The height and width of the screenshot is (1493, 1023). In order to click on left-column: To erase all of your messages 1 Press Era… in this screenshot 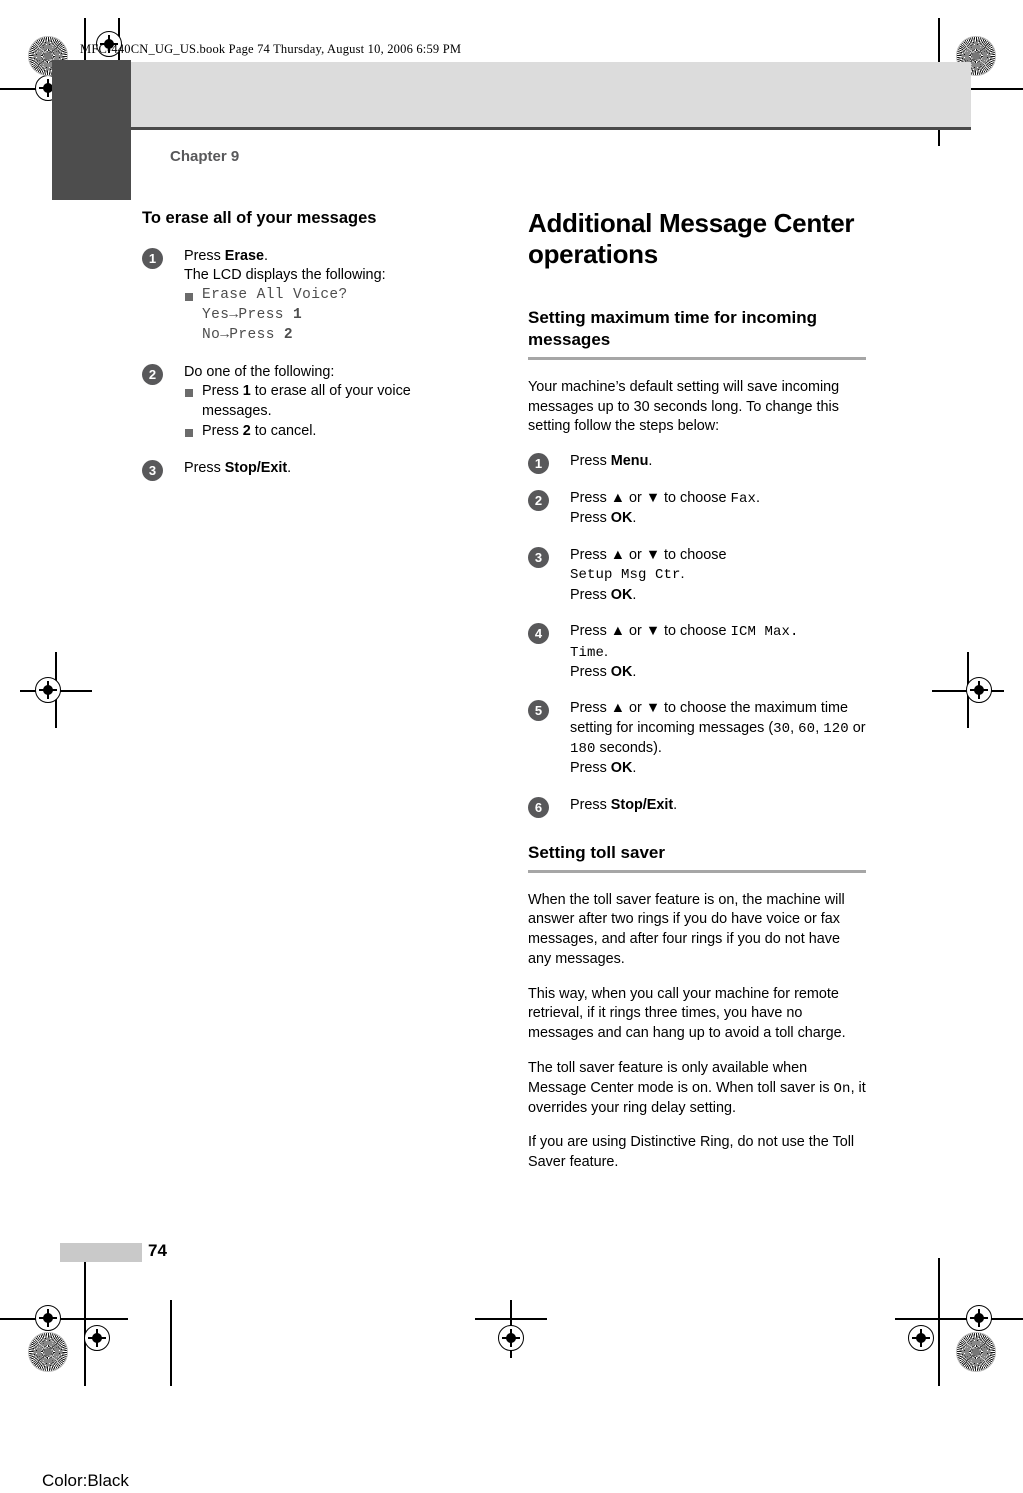, I will do `click(312, 351)`.